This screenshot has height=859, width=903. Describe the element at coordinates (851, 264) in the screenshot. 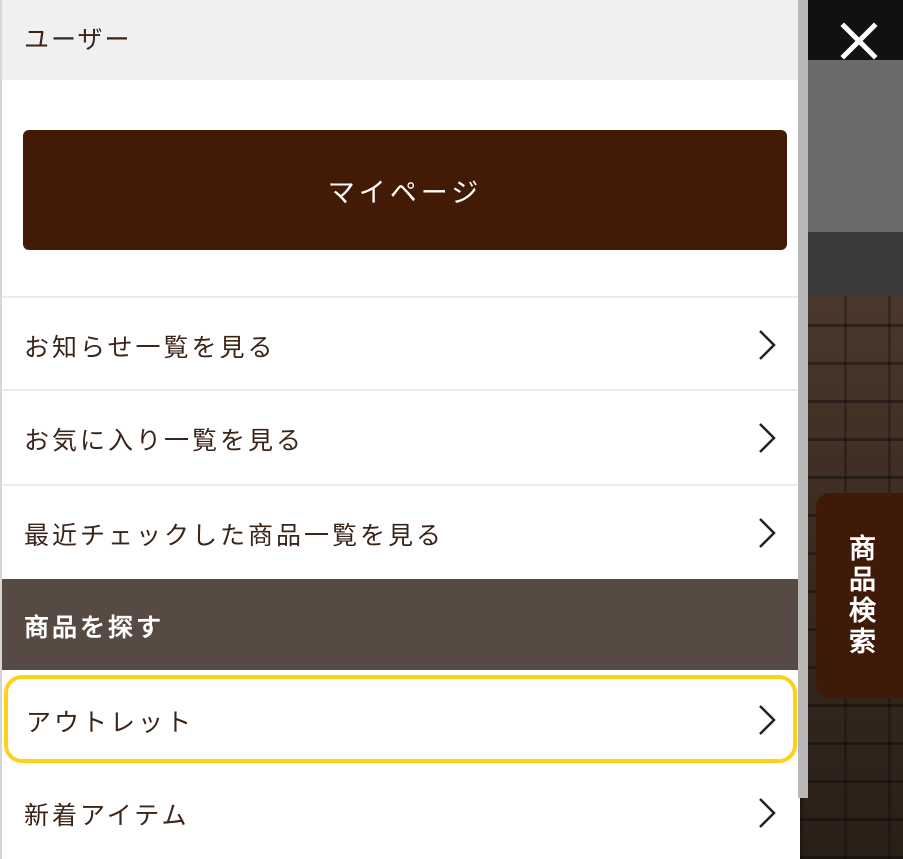

I see `background-strip` at that location.